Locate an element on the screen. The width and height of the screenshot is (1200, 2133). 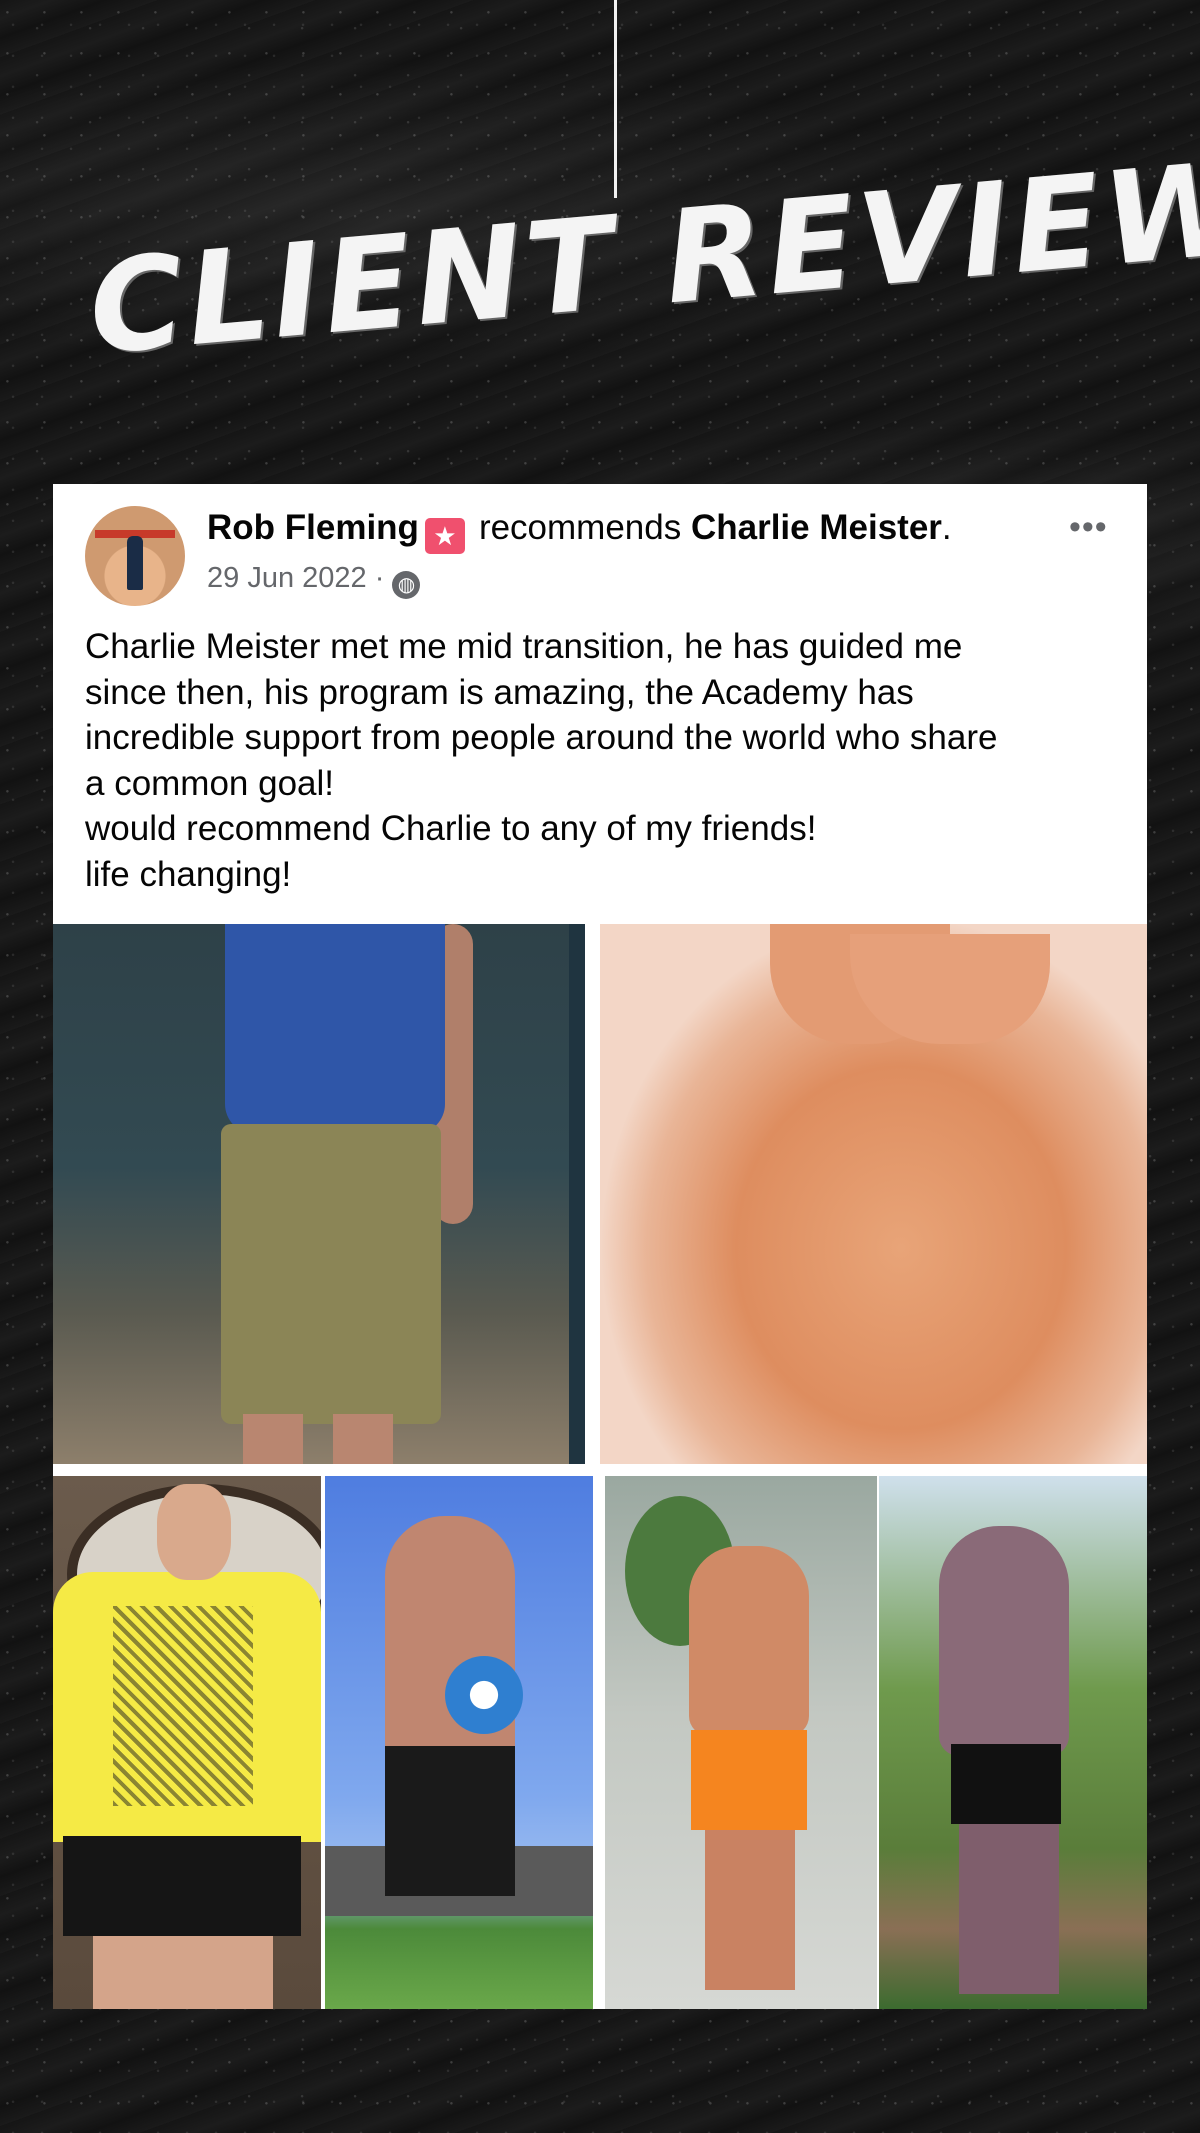
photo-ball is located at coordinates (484, 1695).